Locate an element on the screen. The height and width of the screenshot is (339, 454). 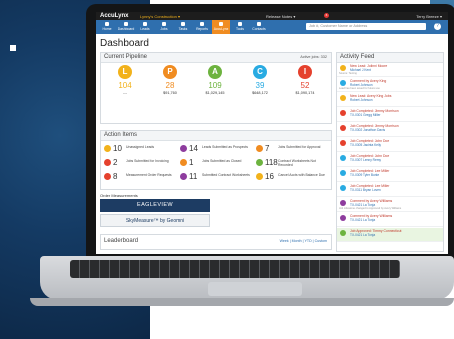
feed-sub: Lead has been saved for future use is located at coordinates (359, 88).